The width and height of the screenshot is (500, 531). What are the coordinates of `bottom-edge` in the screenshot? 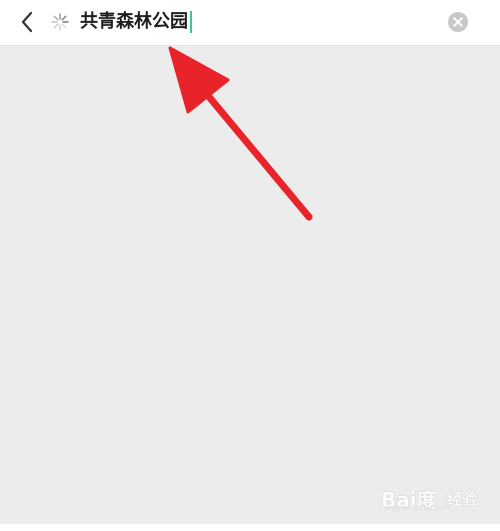 It's located at (250, 527).